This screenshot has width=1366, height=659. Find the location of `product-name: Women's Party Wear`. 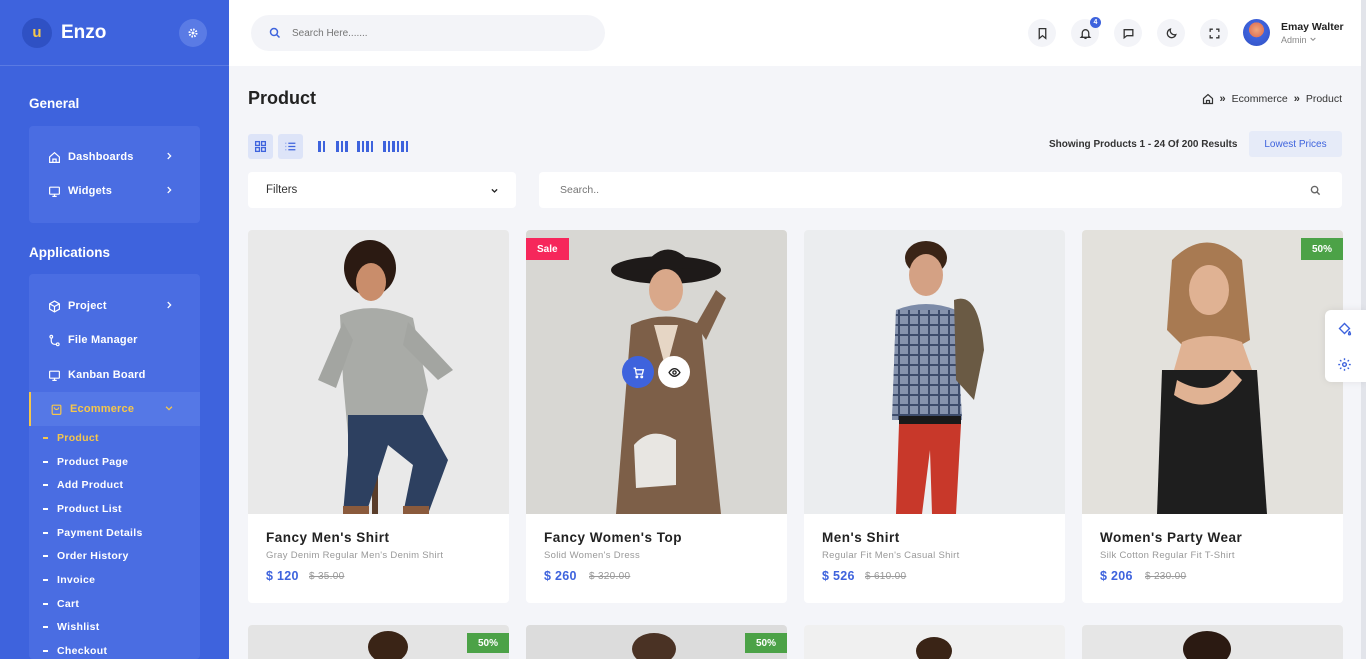

product-name: Women's Party Wear is located at coordinates (1171, 537).